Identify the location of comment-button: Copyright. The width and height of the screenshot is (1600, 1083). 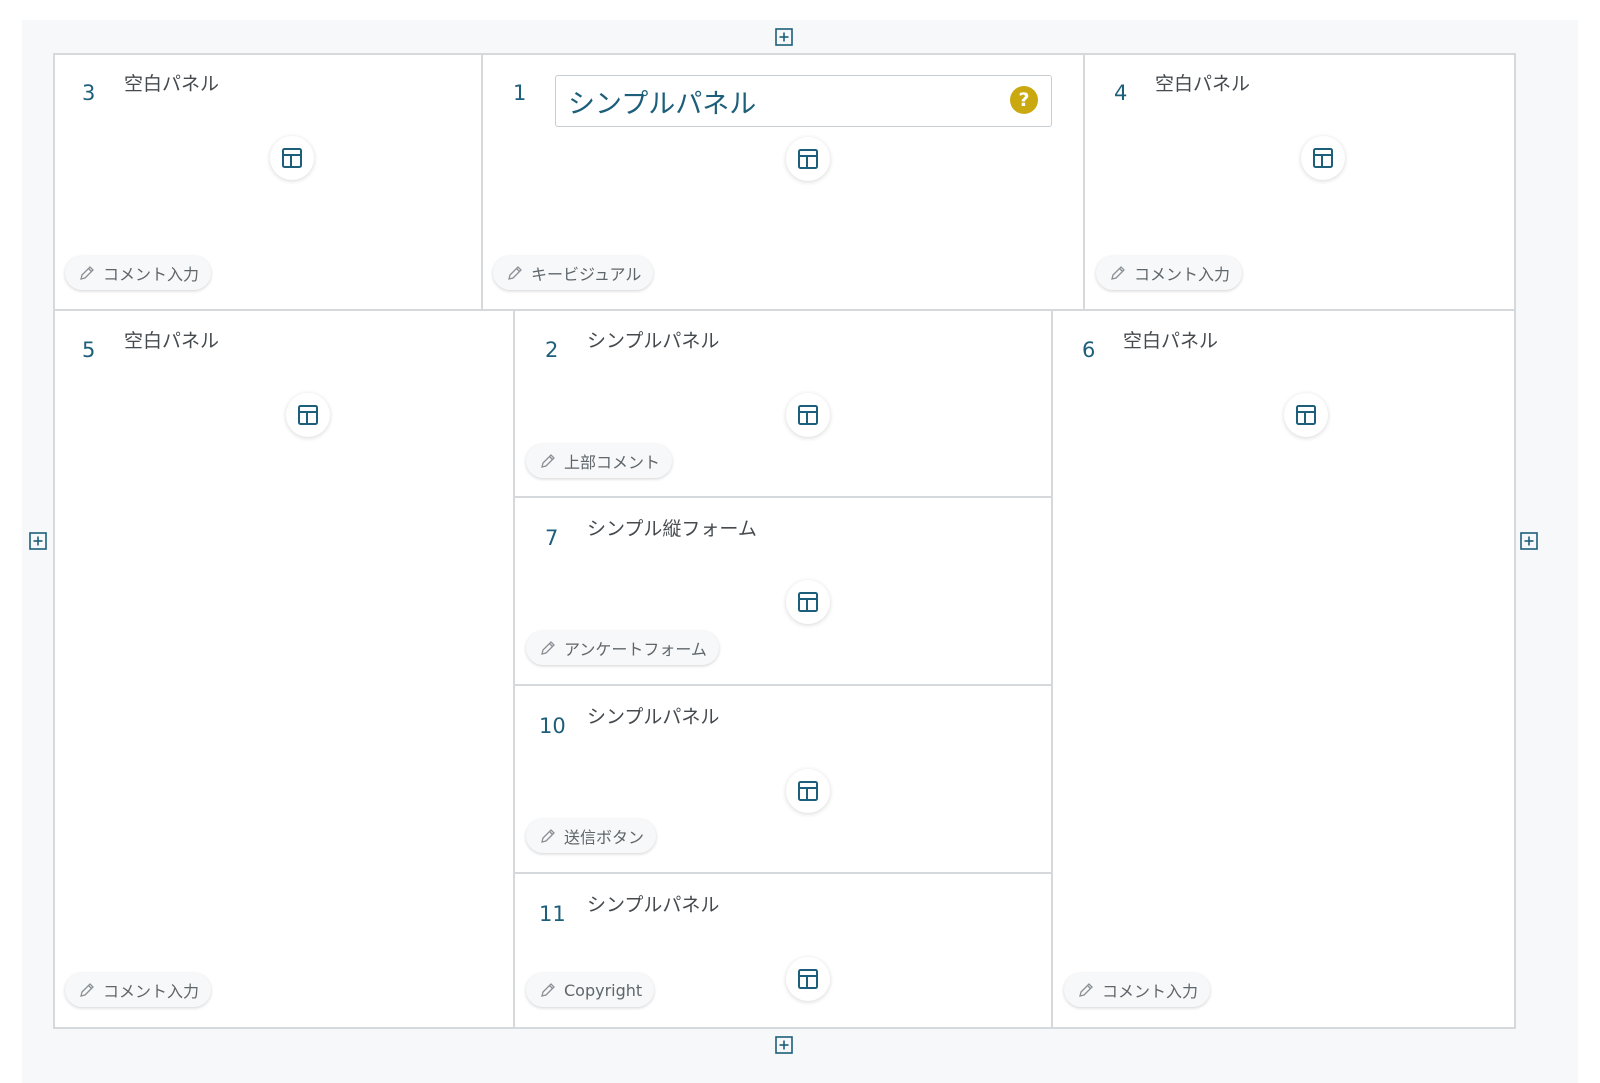
(590, 990).